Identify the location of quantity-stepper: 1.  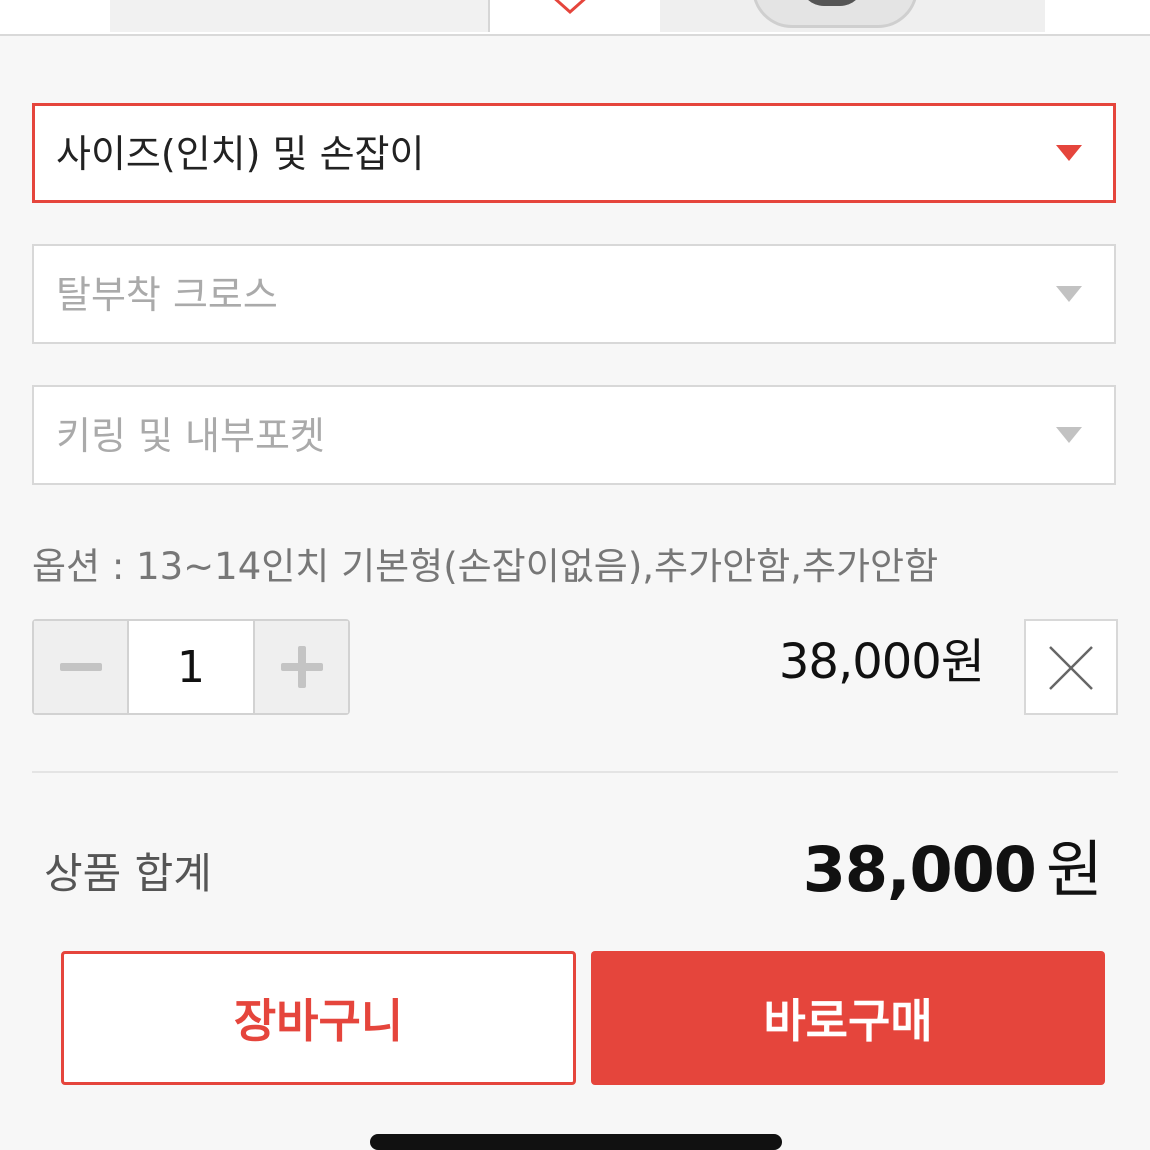
(191, 667).